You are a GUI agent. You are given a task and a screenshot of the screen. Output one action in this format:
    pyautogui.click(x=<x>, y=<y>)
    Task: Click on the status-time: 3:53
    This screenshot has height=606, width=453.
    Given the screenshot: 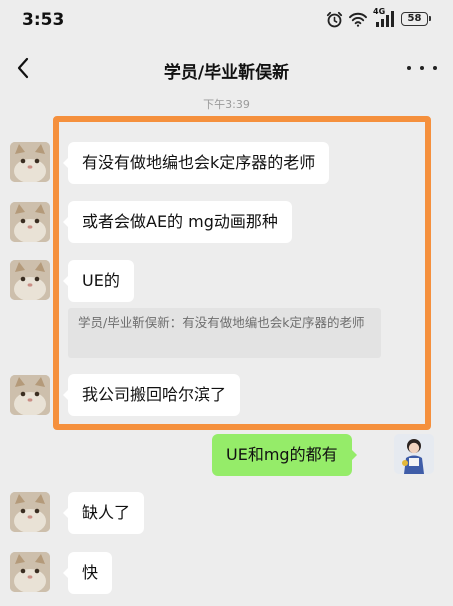 What is the action you would take?
    pyautogui.click(x=43, y=20)
    